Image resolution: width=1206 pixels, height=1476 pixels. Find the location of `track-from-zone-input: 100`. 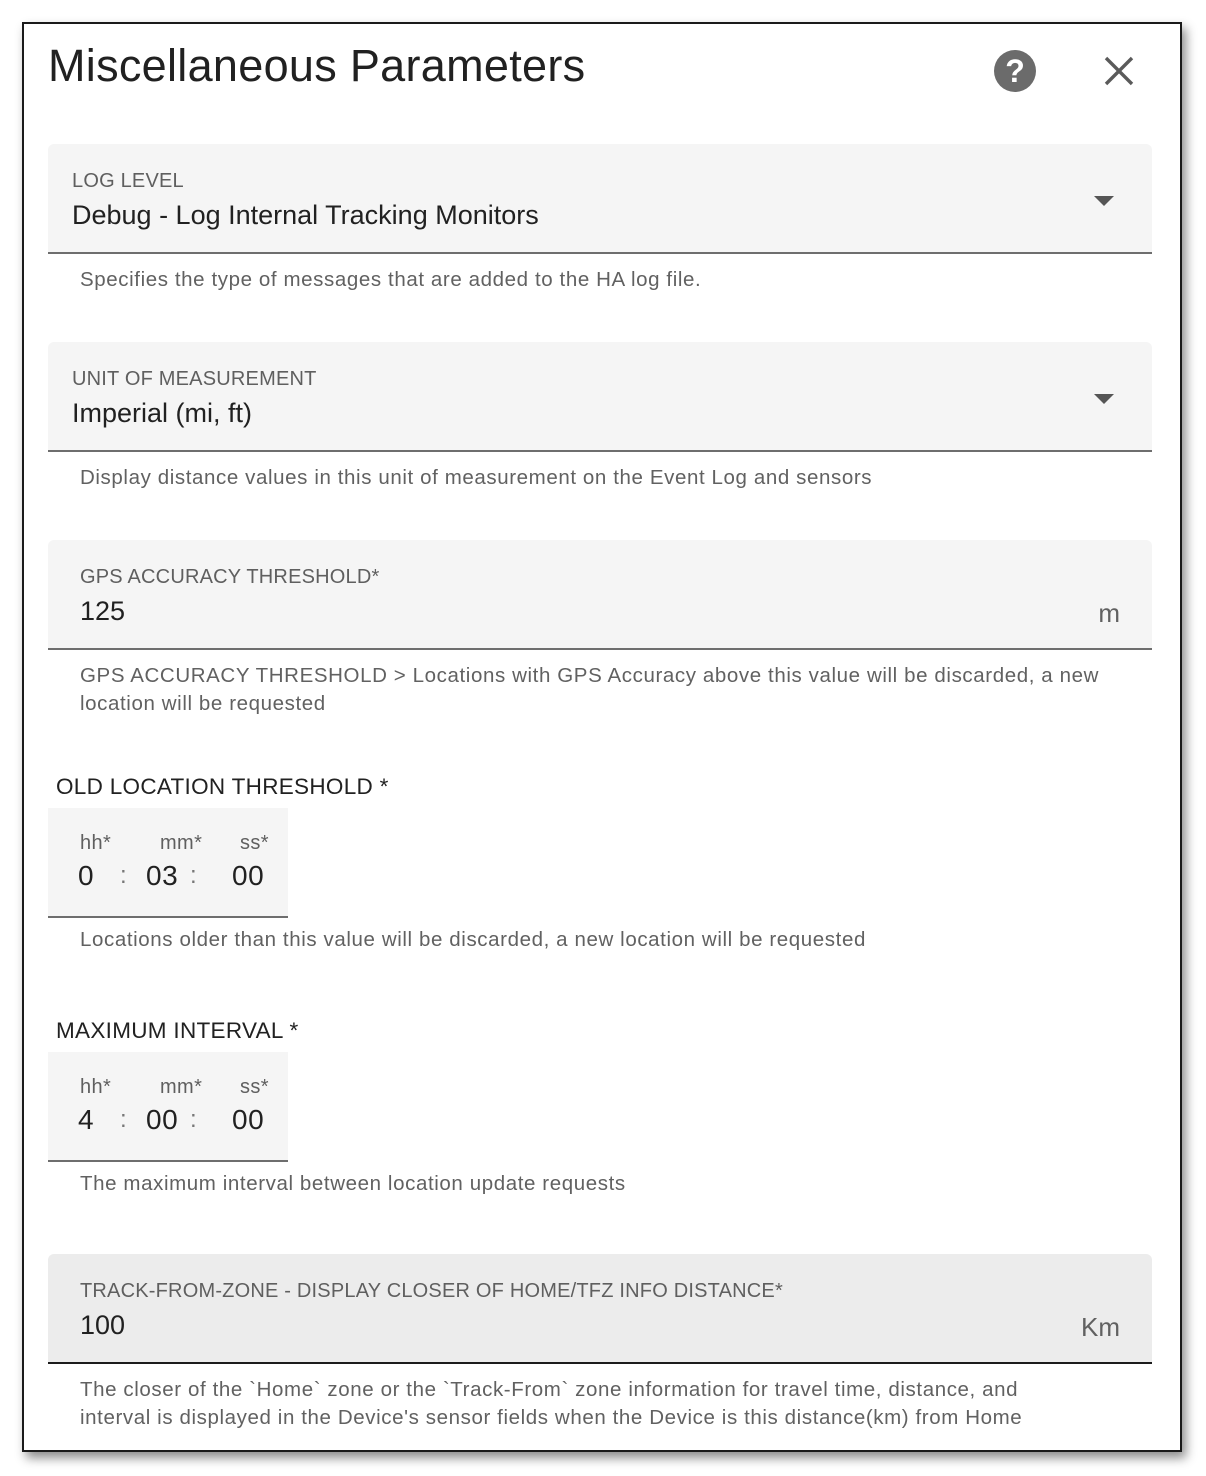

track-from-zone-input: 100 is located at coordinates (102, 1325).